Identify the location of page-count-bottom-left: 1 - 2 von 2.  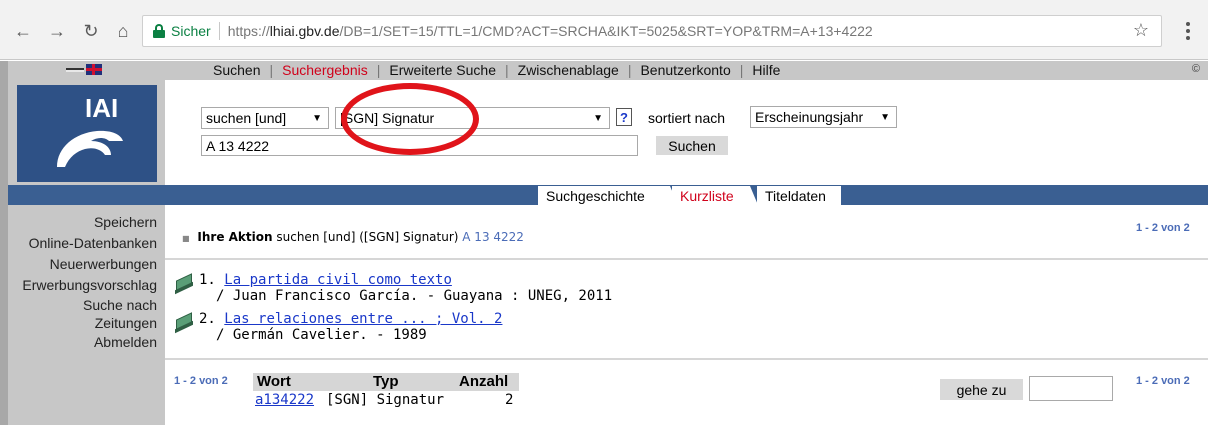
(201, 381).